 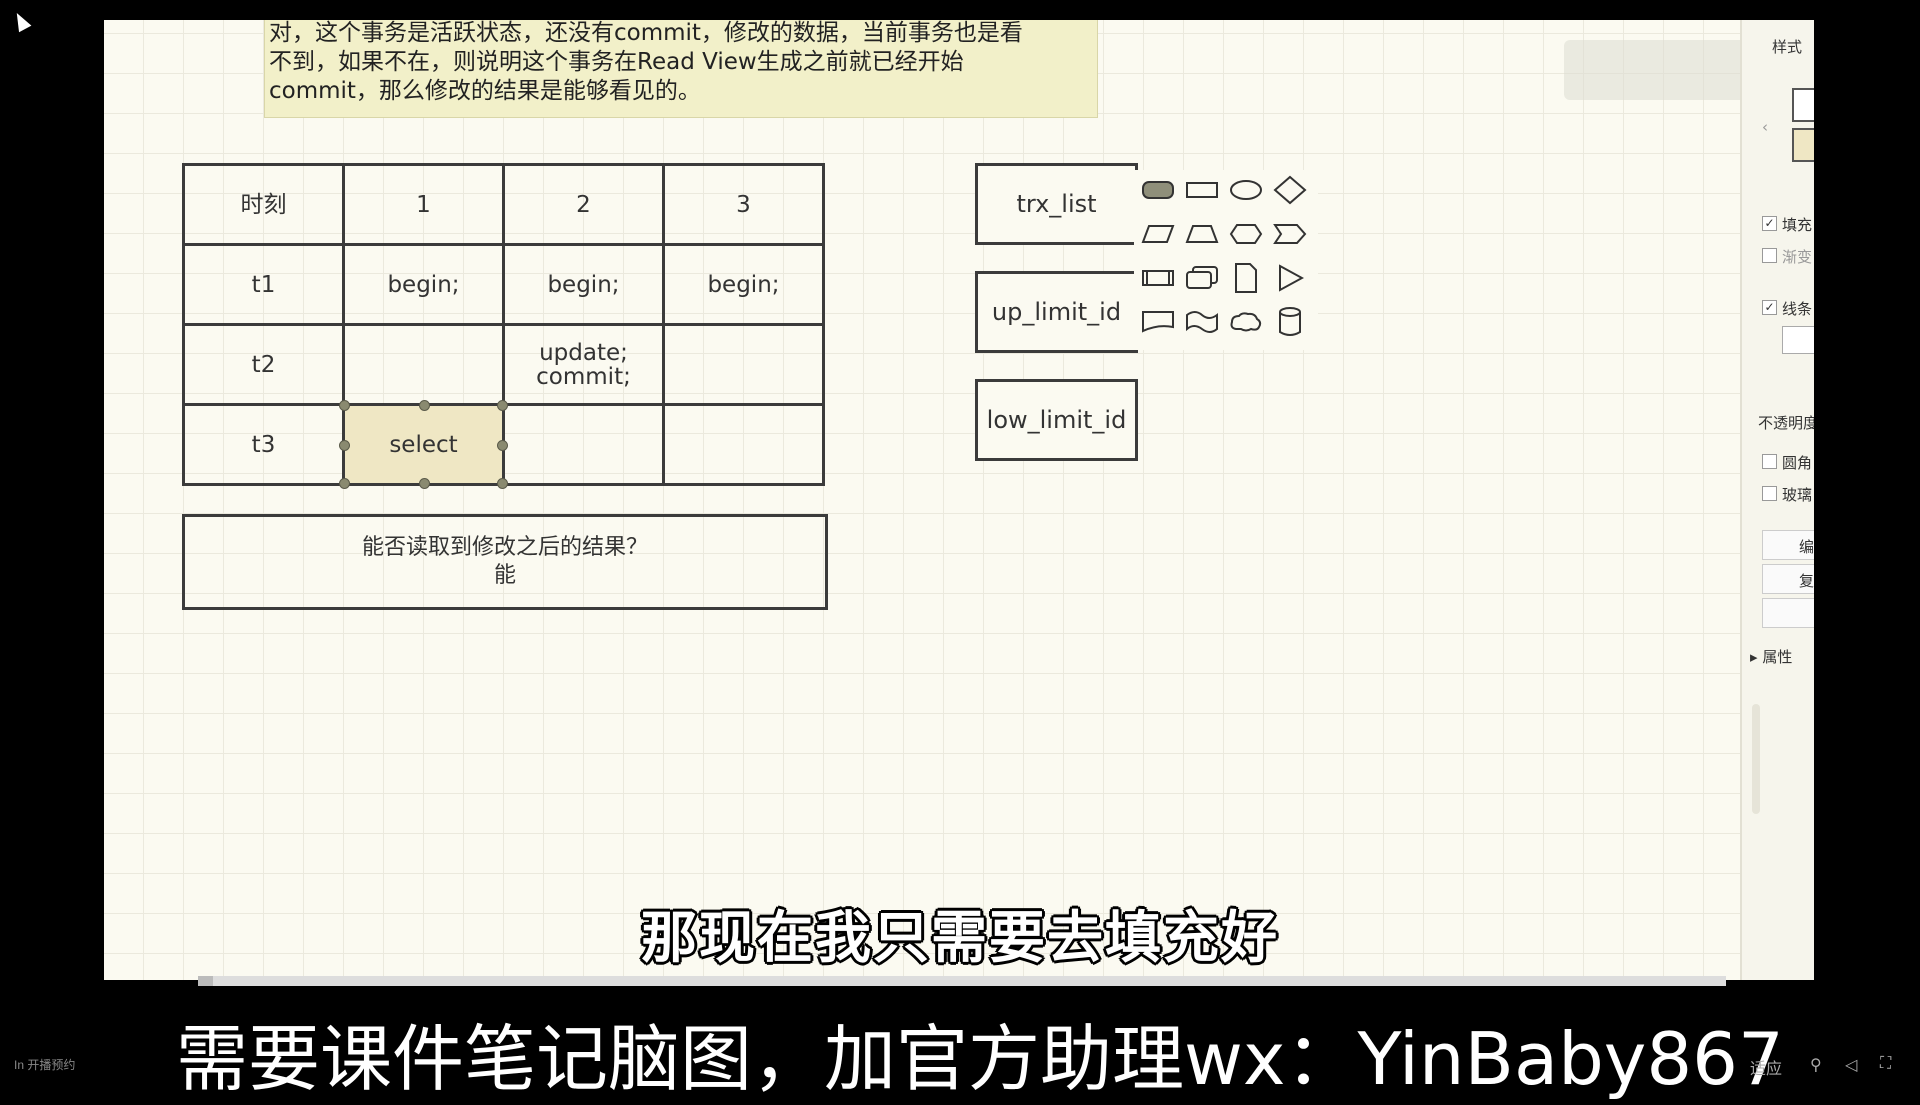 I want to click on note-line: 对，这个事务是活跃状态，还没有commit，修改的数据，当前事务也是看, so click(x=646, y=33).